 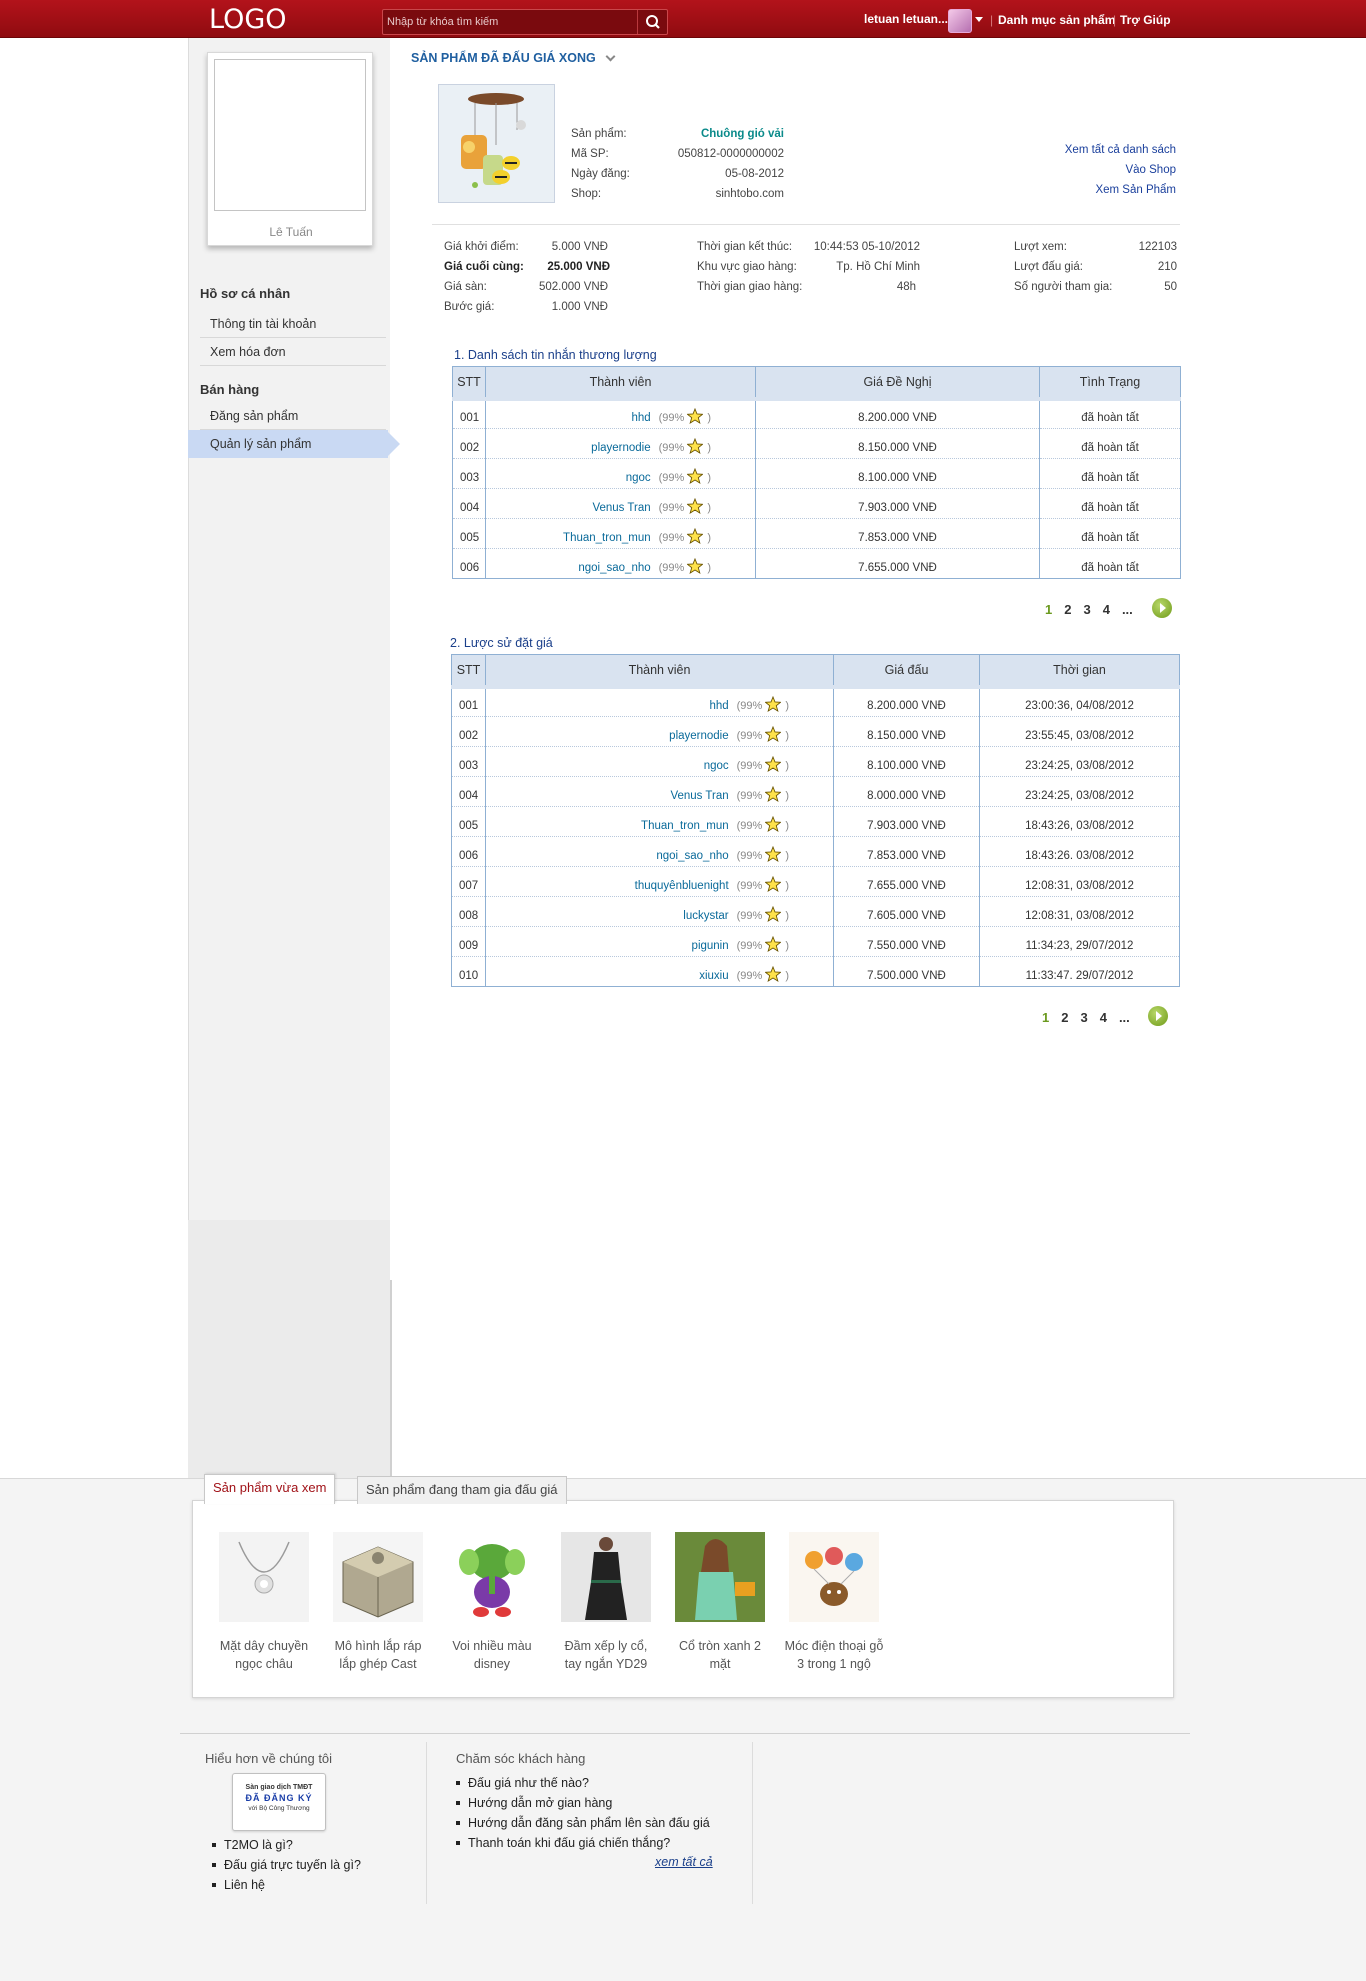 What do you see at coordinates (394, 444) in the screenshot?
I see `active-indicator` at bounding box center [394, 444].